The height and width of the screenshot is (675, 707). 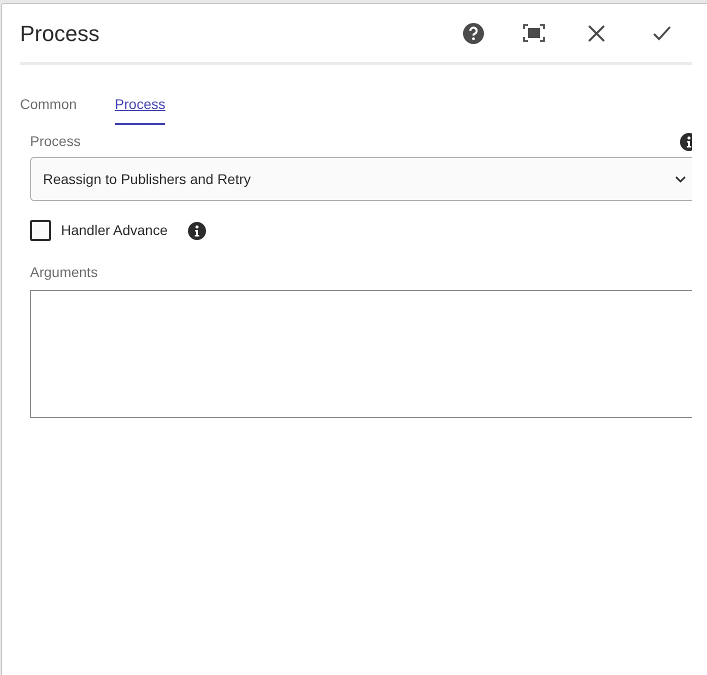 What do you see at coordinates (473, 33) in the screenshot?
I see `help-icon` at bounding box center [473, 33].